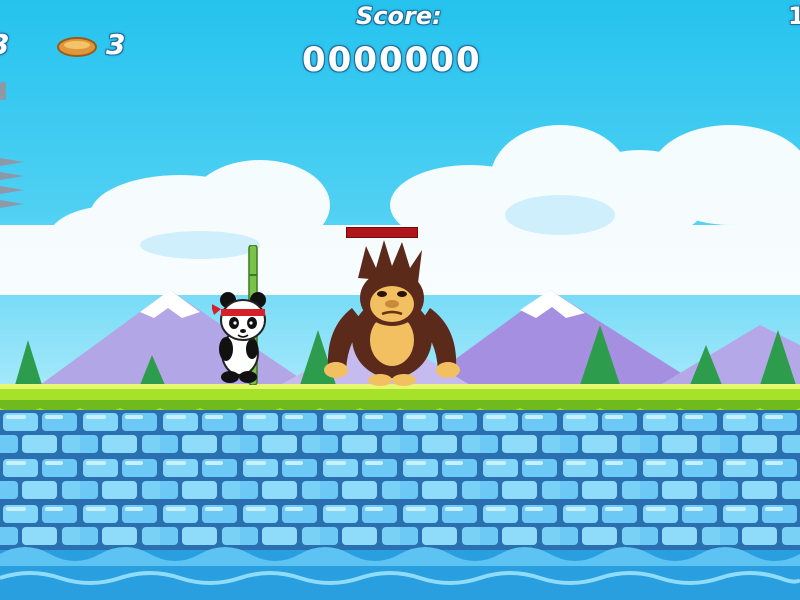 This screenshot has height=600, width=800. What do you see at coordinates (392, 313) in the screenshot?
I see `gorilla-enemy` at bounding box center [392, 313].